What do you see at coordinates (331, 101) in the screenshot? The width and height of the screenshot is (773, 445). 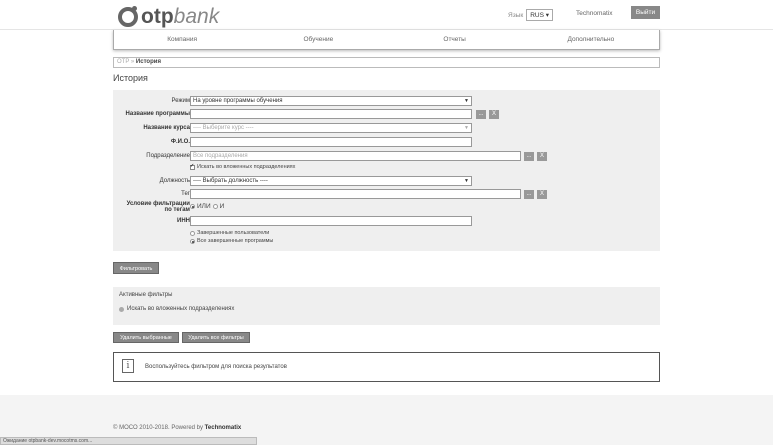 I see `mode-select: На уровне программы обучения ▼` at bounding box center [331, 101].